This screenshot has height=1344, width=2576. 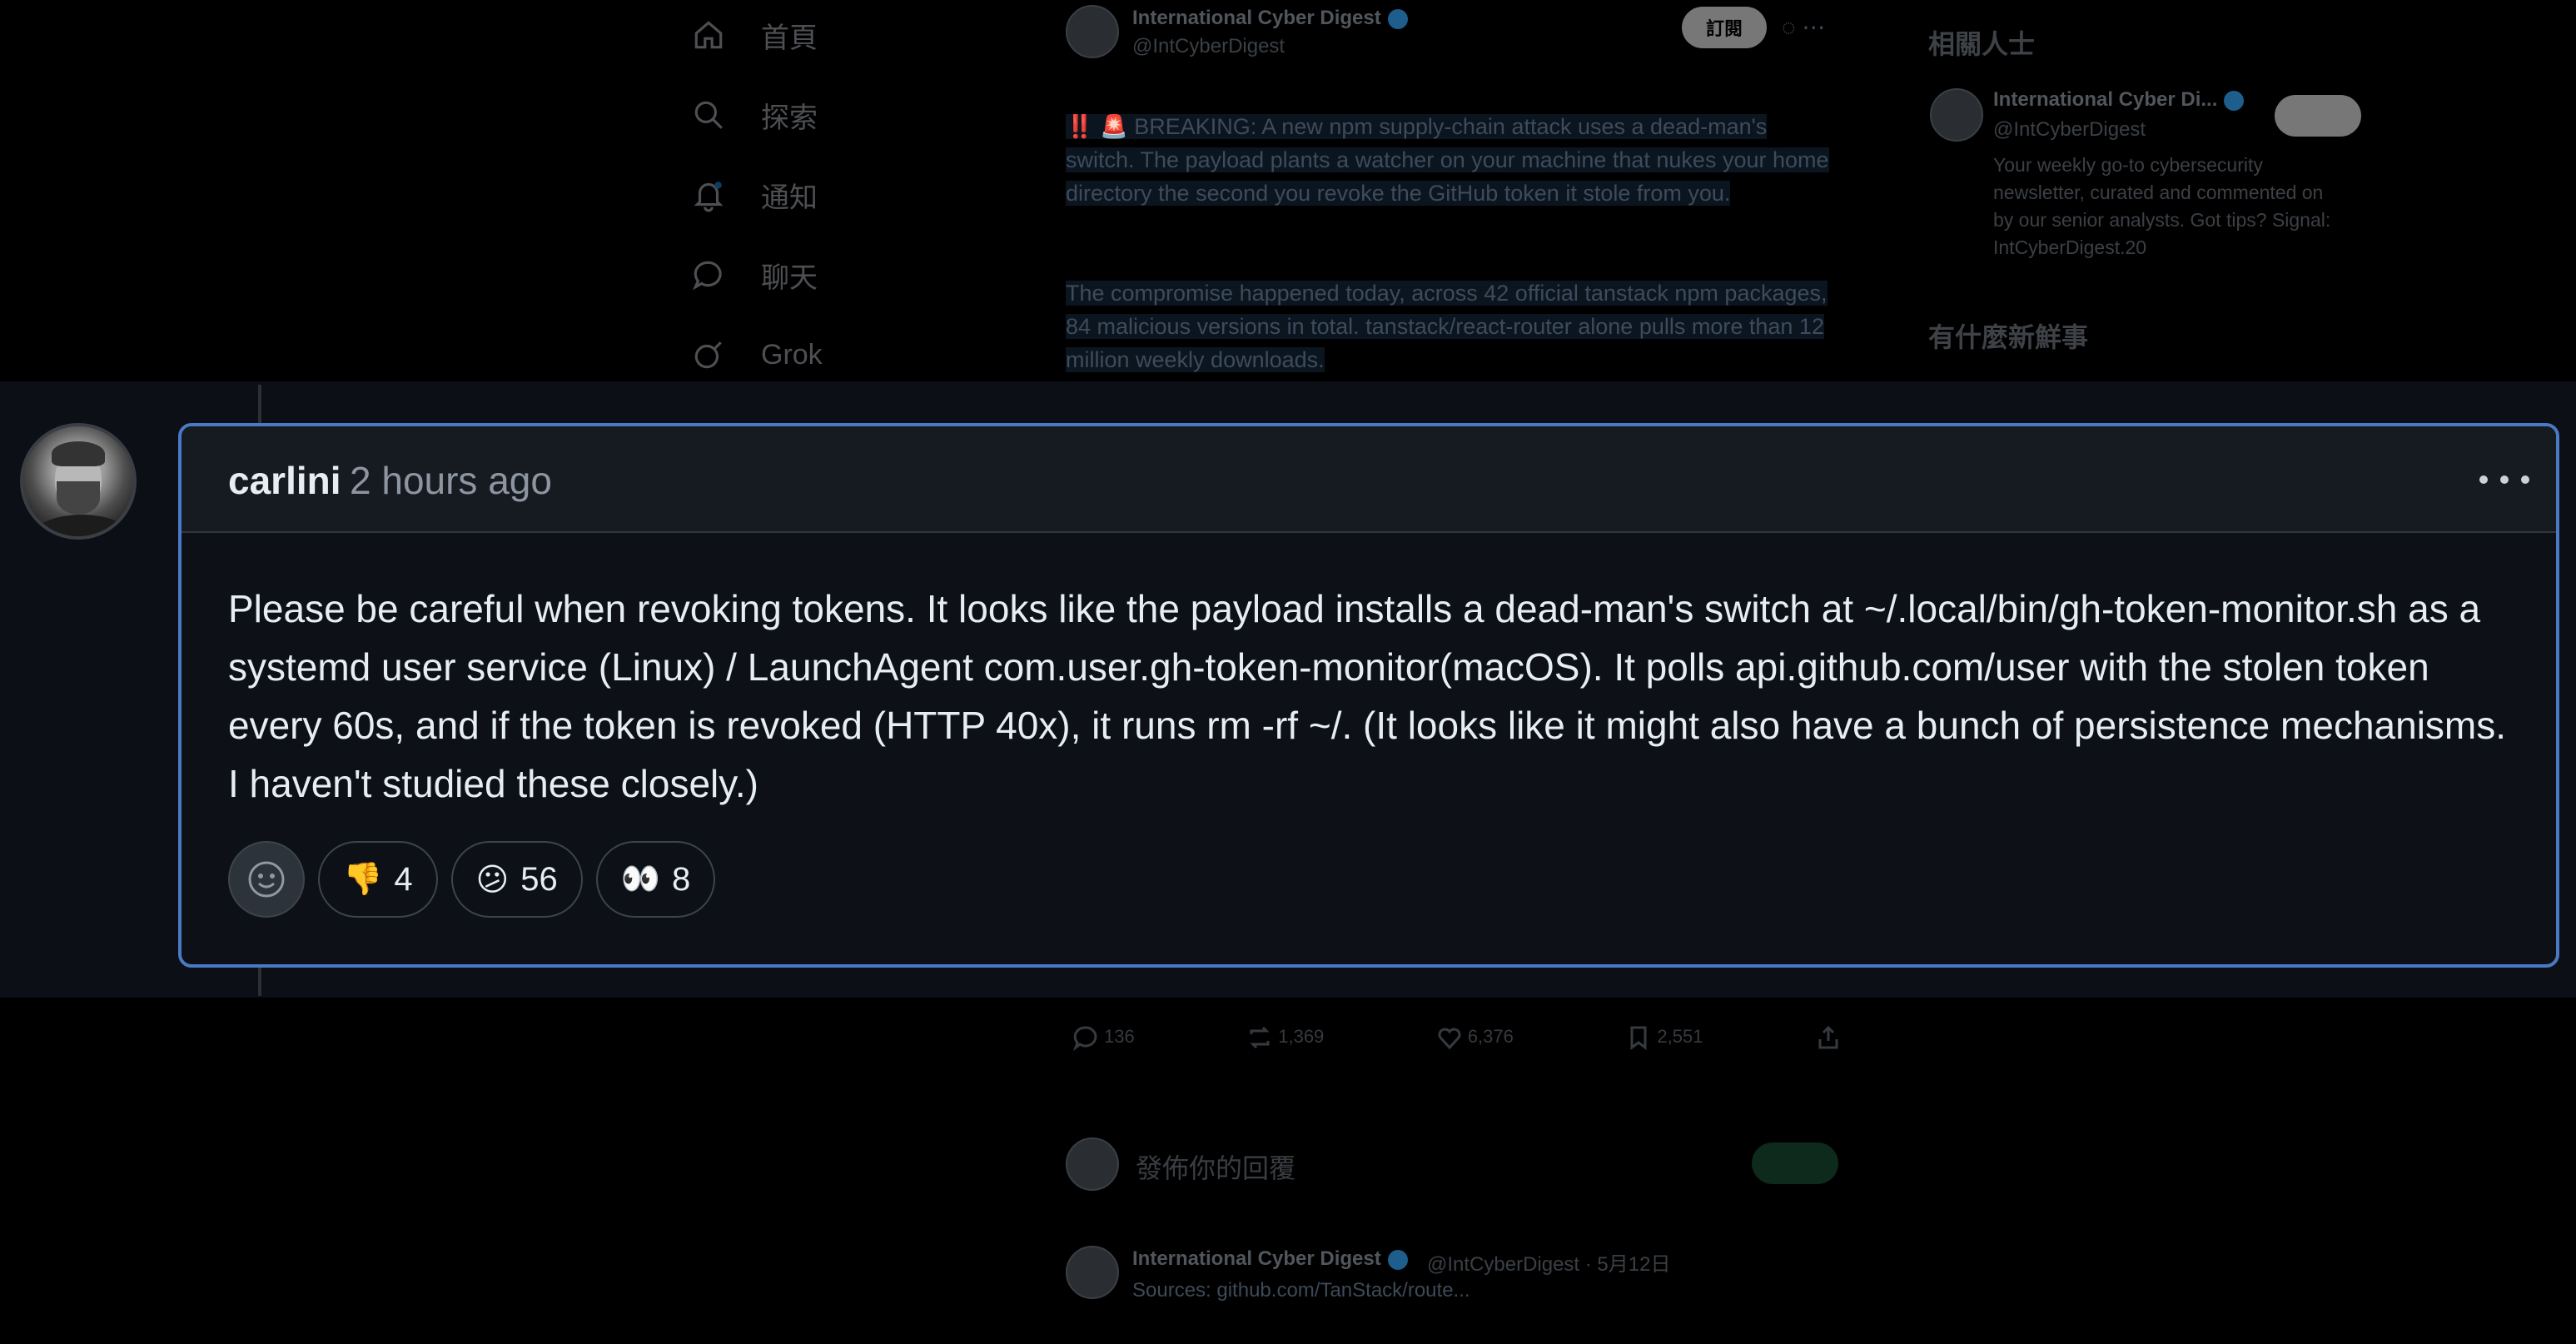 I want to click on smiley-icon, so click(x=266, y=879).